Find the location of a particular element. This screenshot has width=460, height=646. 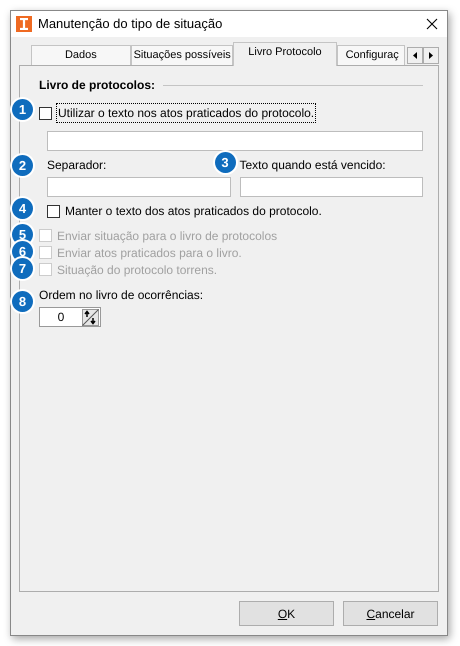

step-marker: 4 is located at coordinates (22, 208).